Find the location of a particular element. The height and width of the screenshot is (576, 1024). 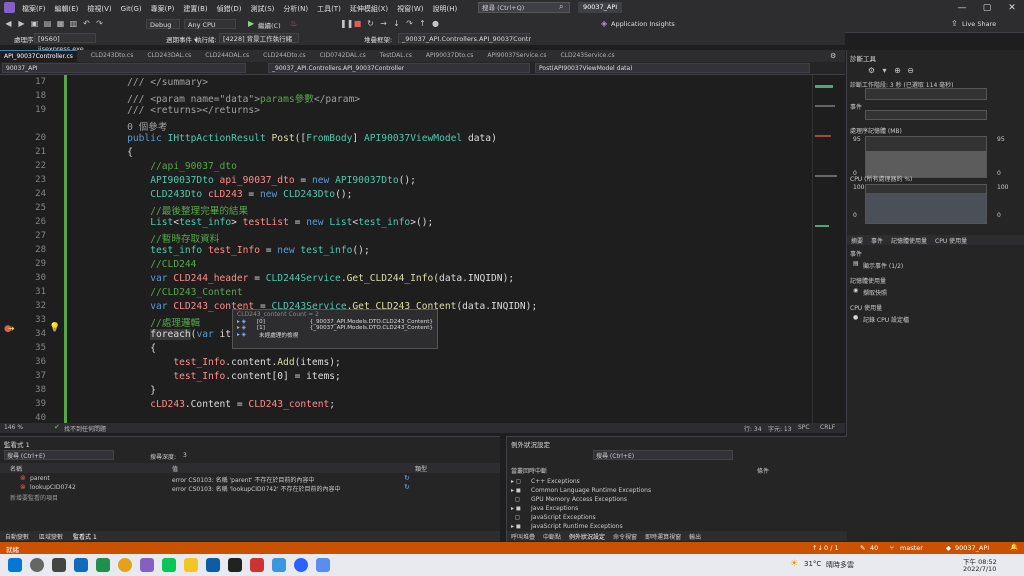

zoom-level: 146 % is located at coordinates (13, 427).